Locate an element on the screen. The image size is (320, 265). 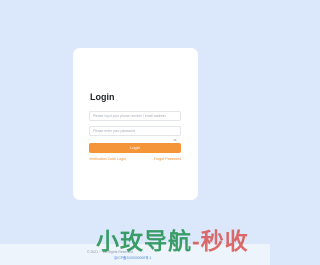
account-field is located at coordinates (135, 116).